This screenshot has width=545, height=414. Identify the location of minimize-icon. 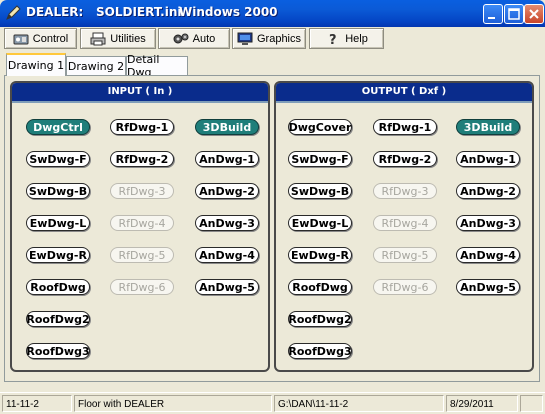
(491, 18).